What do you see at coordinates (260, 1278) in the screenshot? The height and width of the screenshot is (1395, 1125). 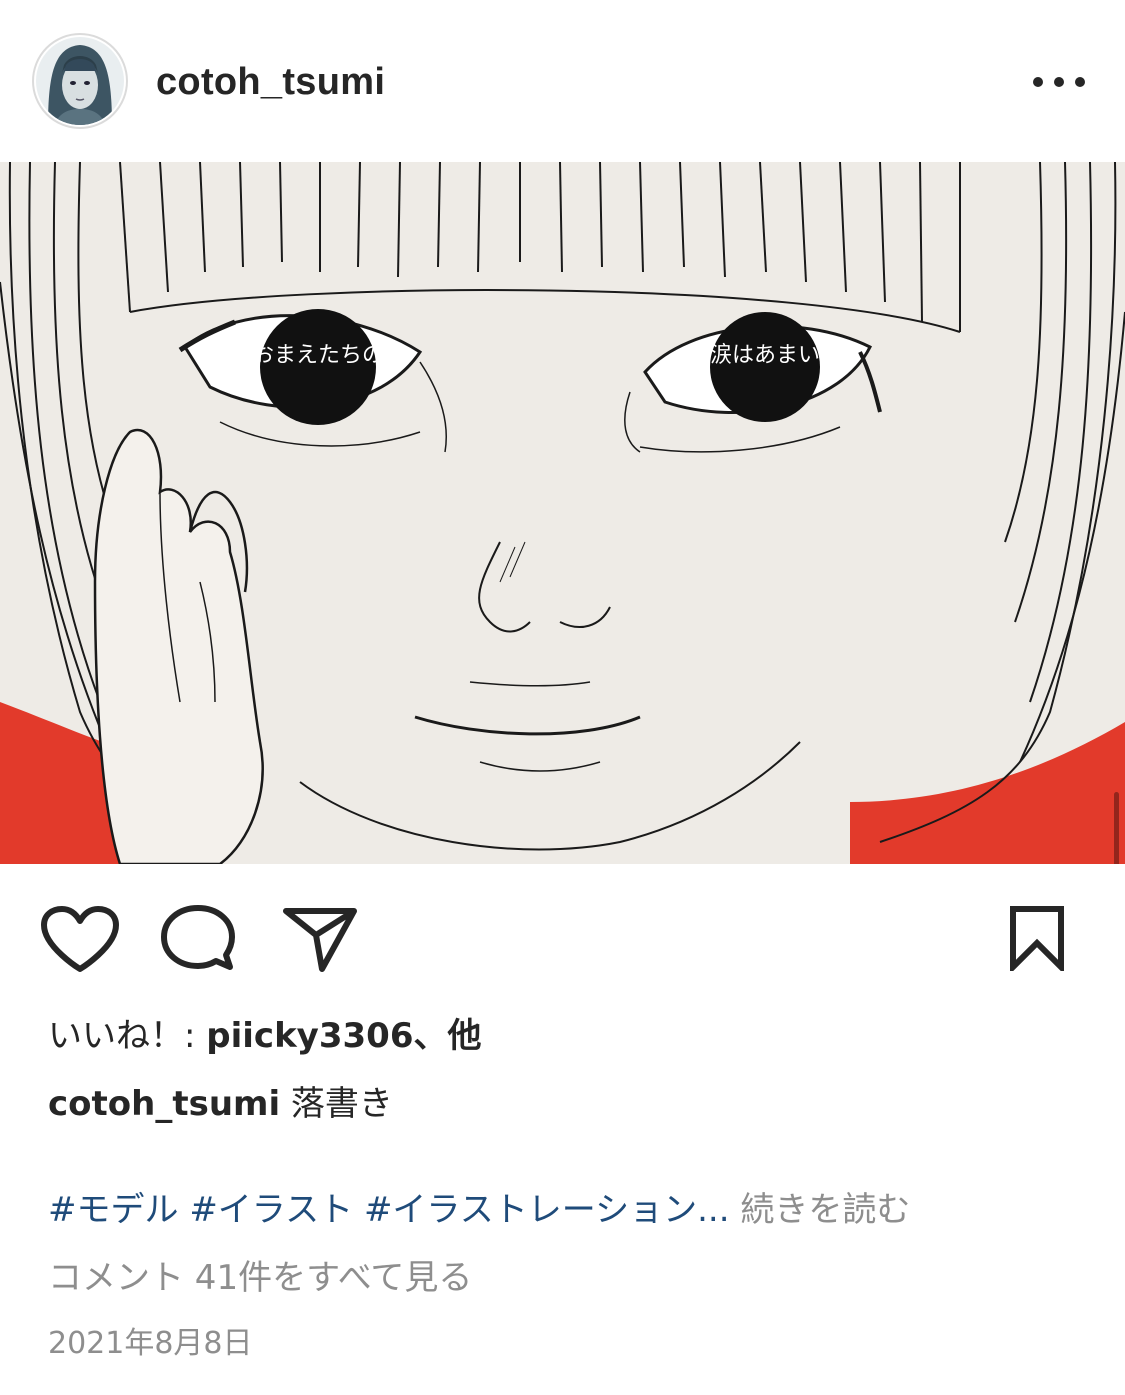 I see `view-all-comments-link: コメント 41件をすべて見る` at bounding box center [260, 1278].